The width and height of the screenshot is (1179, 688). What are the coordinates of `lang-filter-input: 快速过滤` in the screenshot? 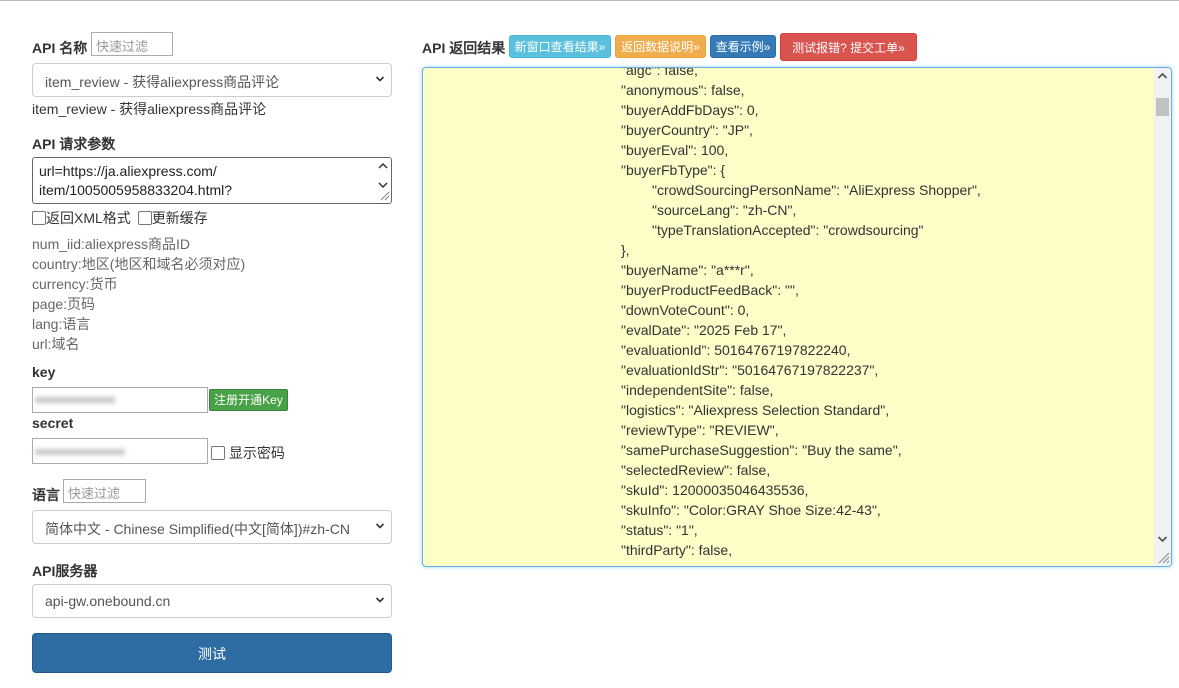 It's located at (104, 491).